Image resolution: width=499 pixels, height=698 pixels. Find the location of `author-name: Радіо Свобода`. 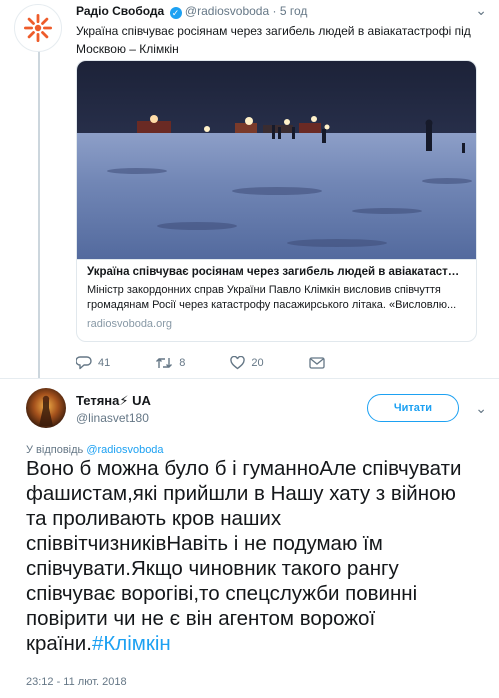

author-name: Радіо Свобода is located at coordinates (120, 11).